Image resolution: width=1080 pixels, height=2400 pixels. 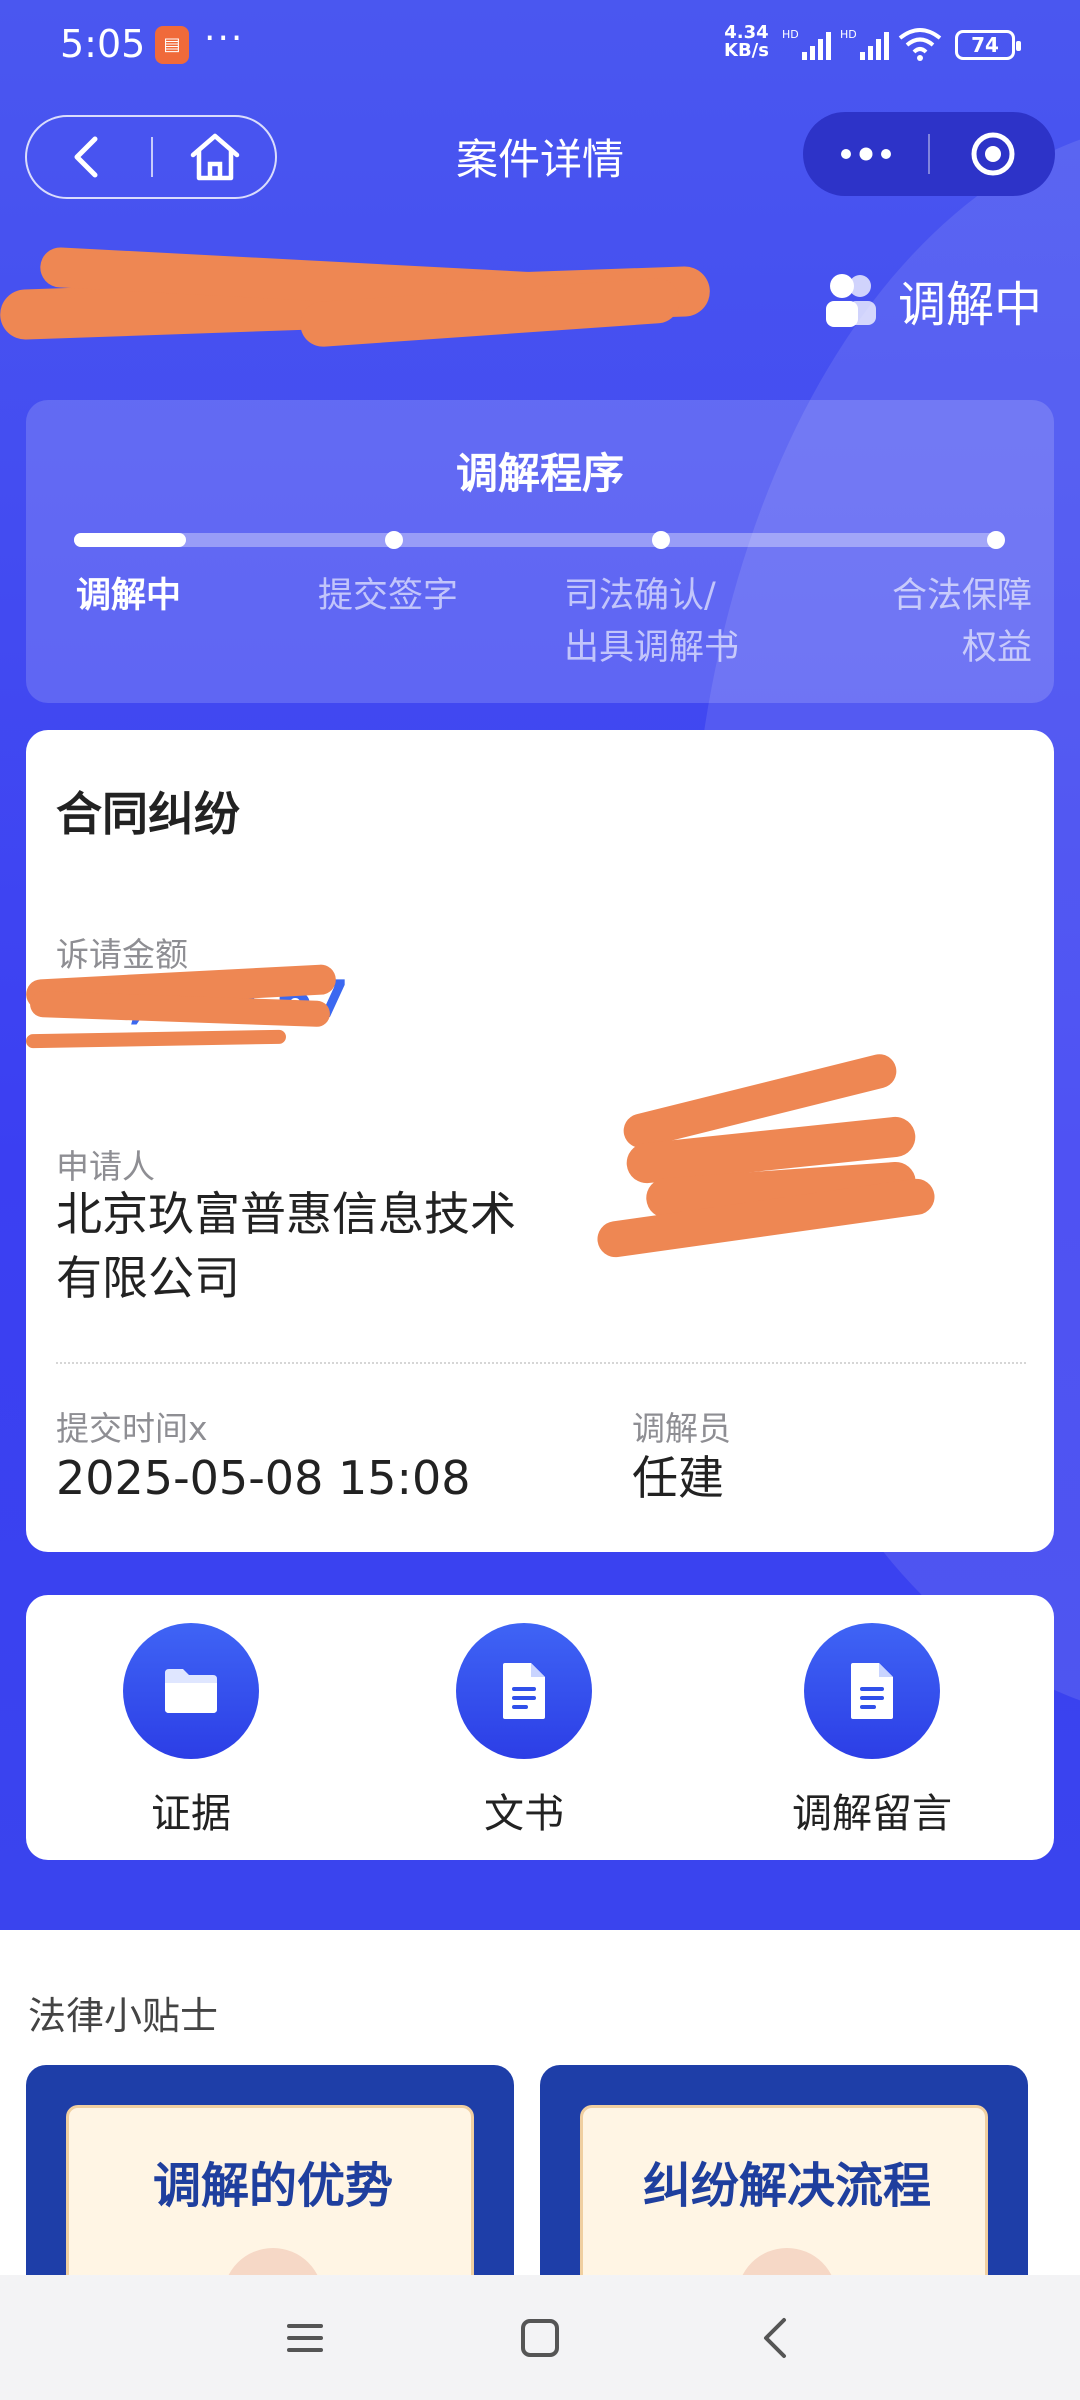 What do you see at coordinates (786, 2186) in the screenshot?
I see `tip-title: 纠纷解决流程` at bounding box center [786, 2186].